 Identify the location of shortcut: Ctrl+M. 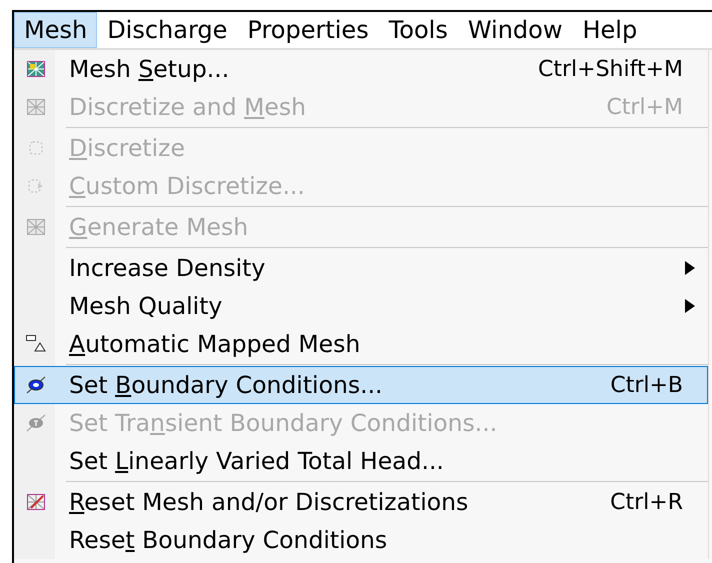
(644, 107).